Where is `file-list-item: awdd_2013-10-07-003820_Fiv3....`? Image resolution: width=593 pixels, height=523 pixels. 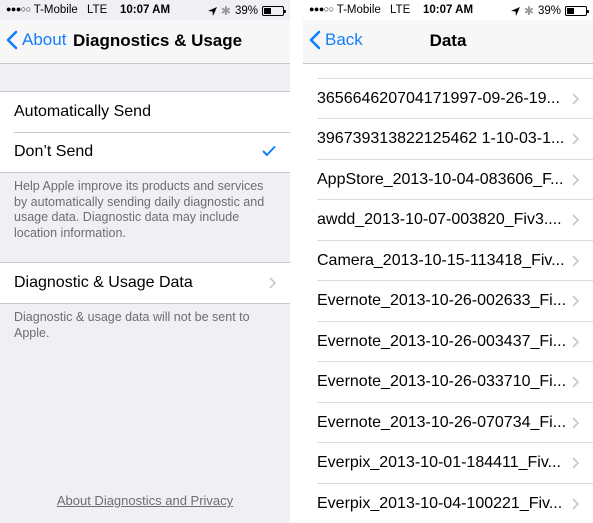
file-list-item: awdd_2013-10-07-003820_Fiv3.... is located at coordinates (448, 220).